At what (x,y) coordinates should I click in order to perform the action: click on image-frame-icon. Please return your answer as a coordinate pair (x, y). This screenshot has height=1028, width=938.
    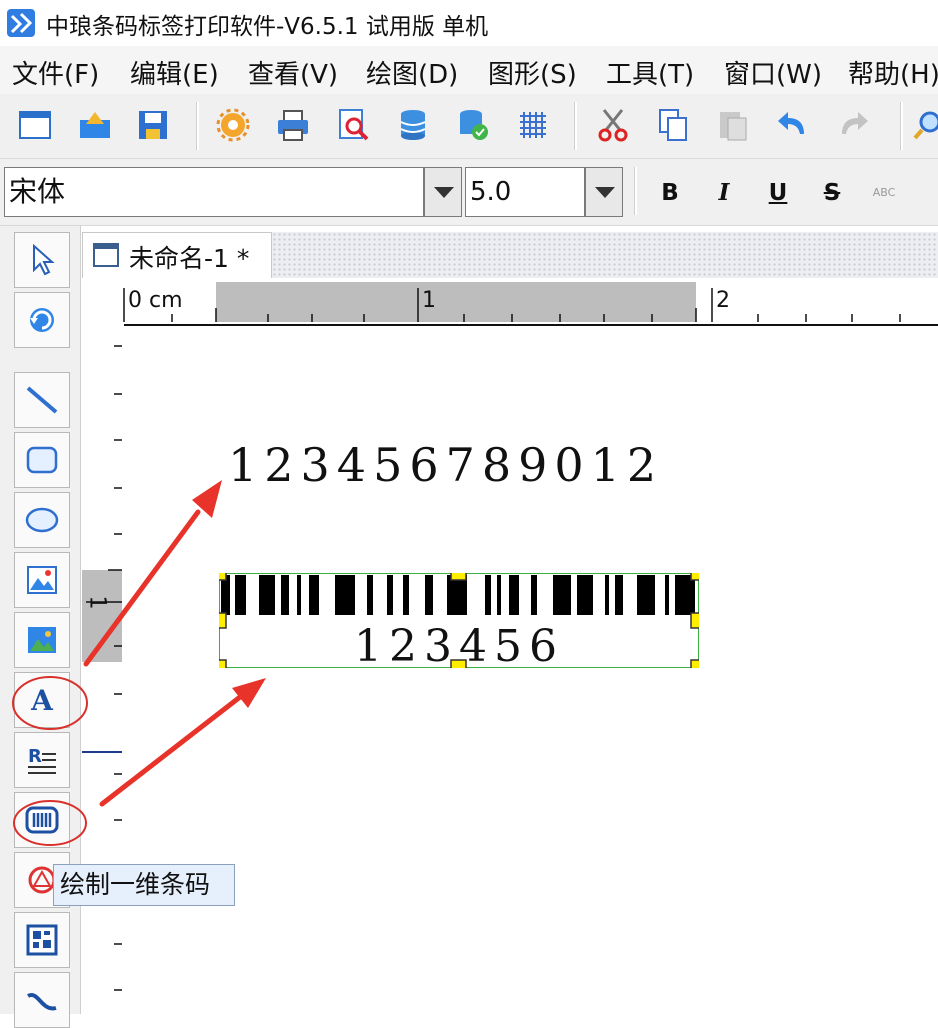
    Looking at the image, I should click on (42, 580).